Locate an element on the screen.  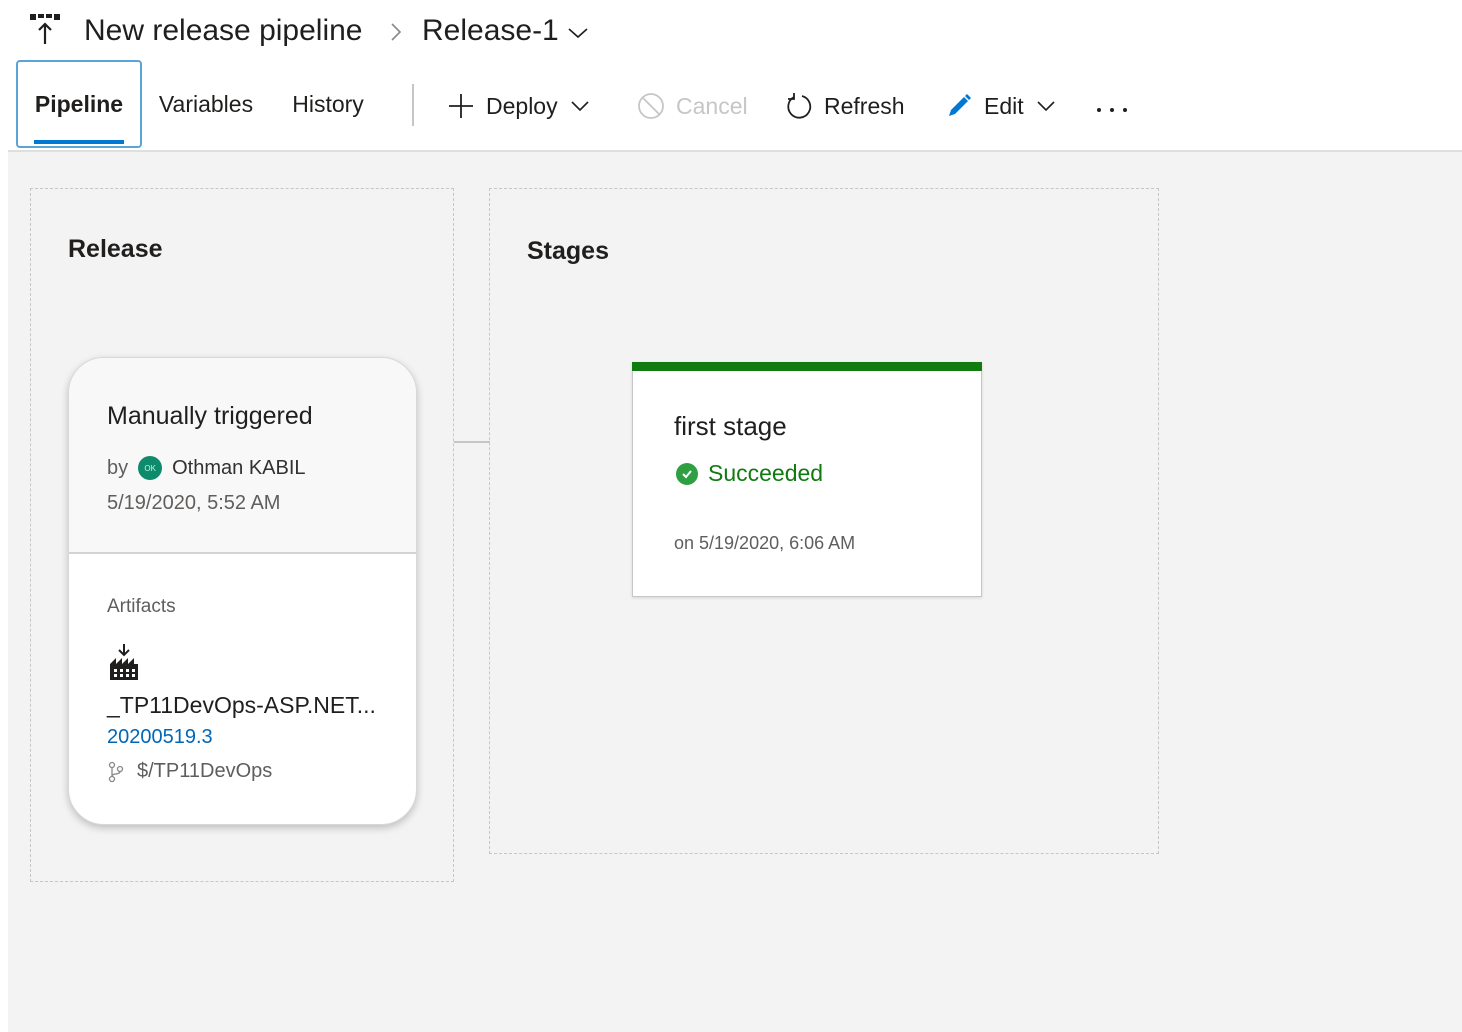
branch-icon is located at coordinates (116, 771).